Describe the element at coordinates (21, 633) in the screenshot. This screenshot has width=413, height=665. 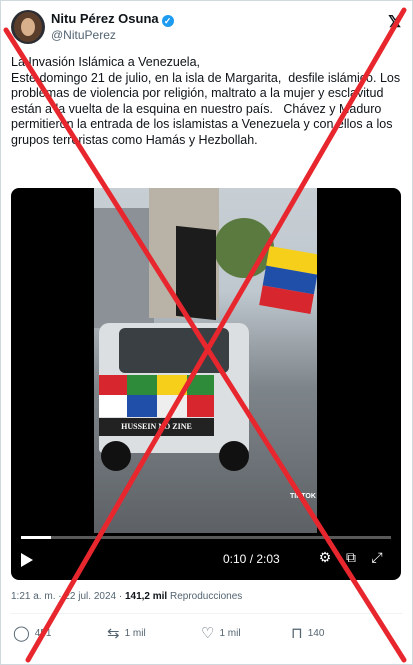
I see `reply-icon: ◯` at that location.